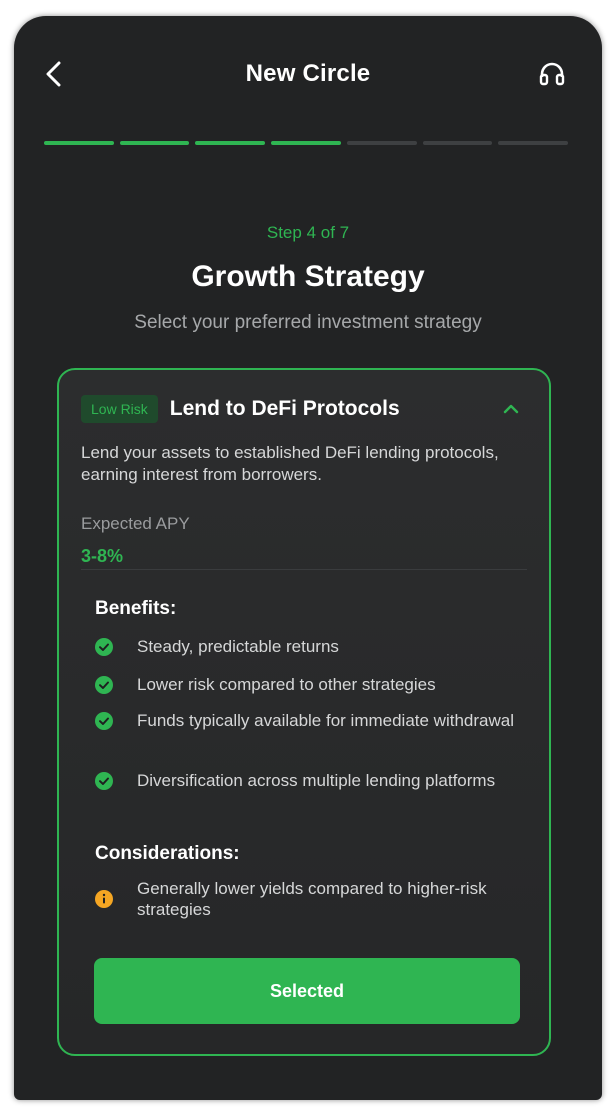 The width and height of the screenshot is (612, 1110). What do you see at coordinates (135, 523) in the screenshot?
I see `apy-label: Expected APY` at bounding box center [135, 523].